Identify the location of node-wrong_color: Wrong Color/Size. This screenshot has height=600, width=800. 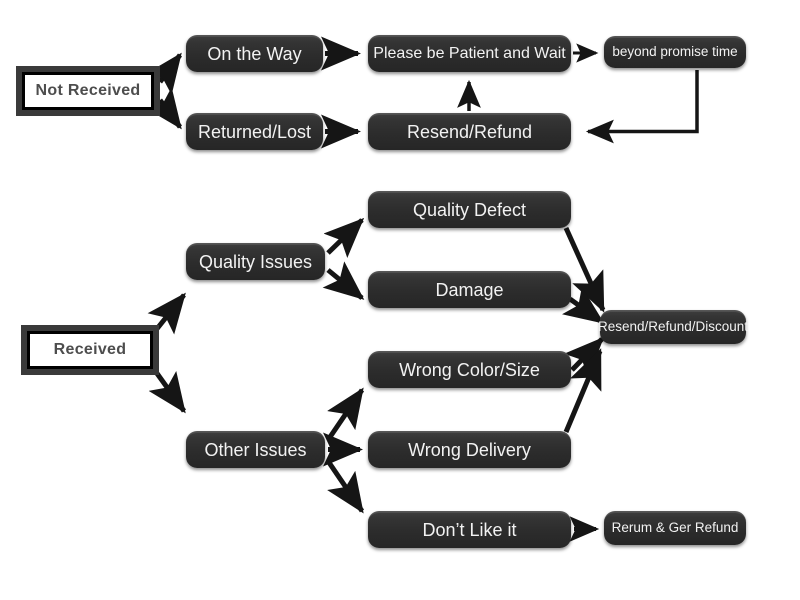
(469, 369).